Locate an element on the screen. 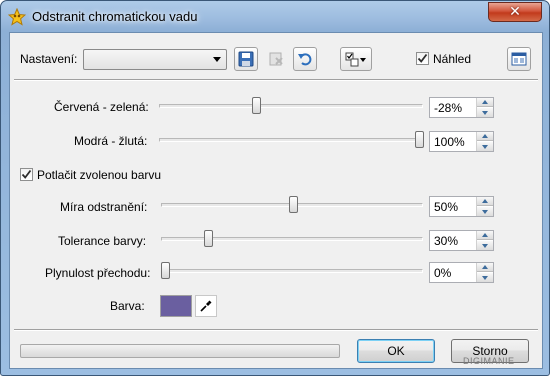 The image size is (550, 376). blue-yellow-value: 100% is located at coordinates (449, 142).